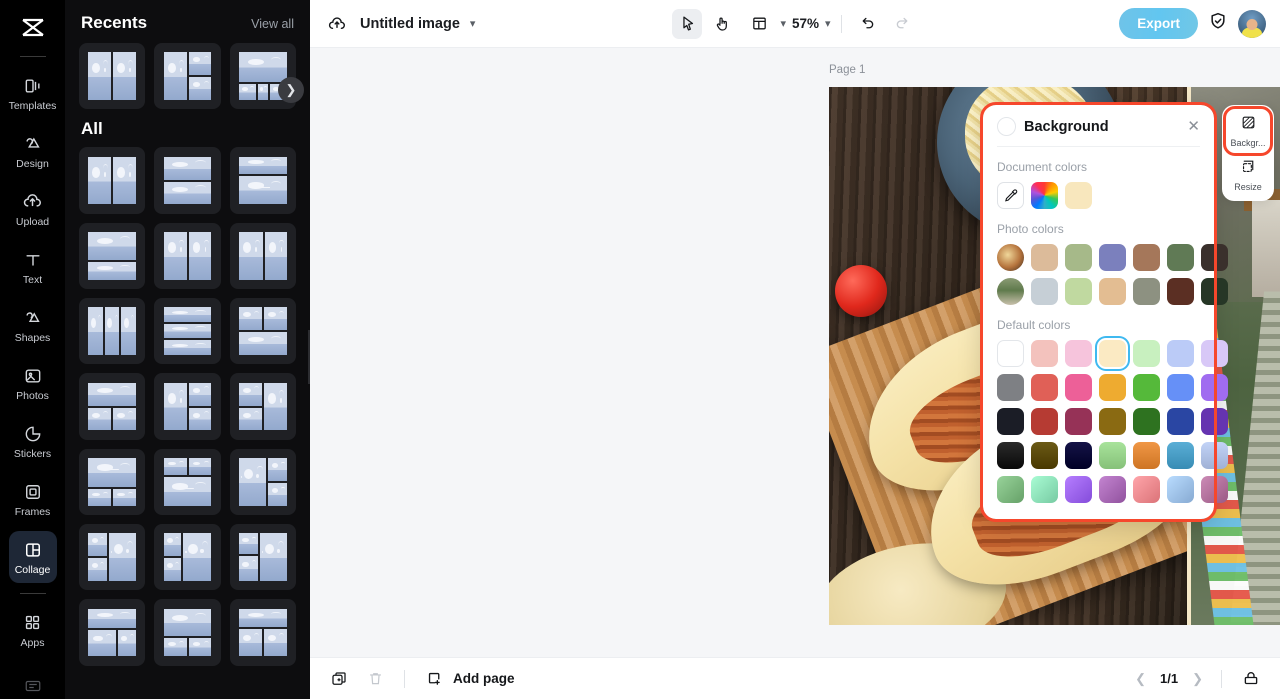 This screenshot has width=1280, height=699. Describe the element at coordinates (410, 24) in the screenshot. I see `document-title: Untitled image` at that location.